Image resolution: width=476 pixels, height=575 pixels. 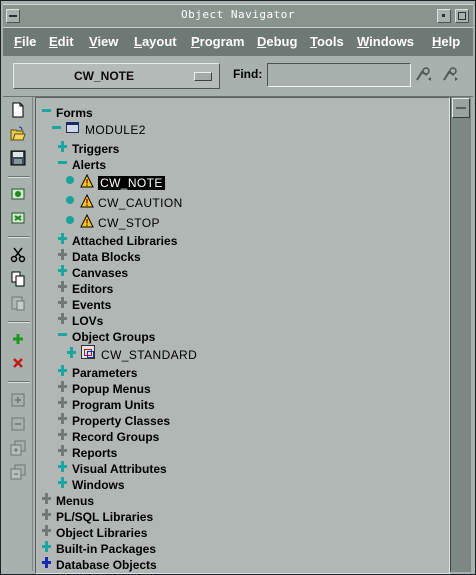 What do you see at coordinates (84, 303) in the screenshot?
I see `tree-node-events: Events` at bounding box center [84, 303].